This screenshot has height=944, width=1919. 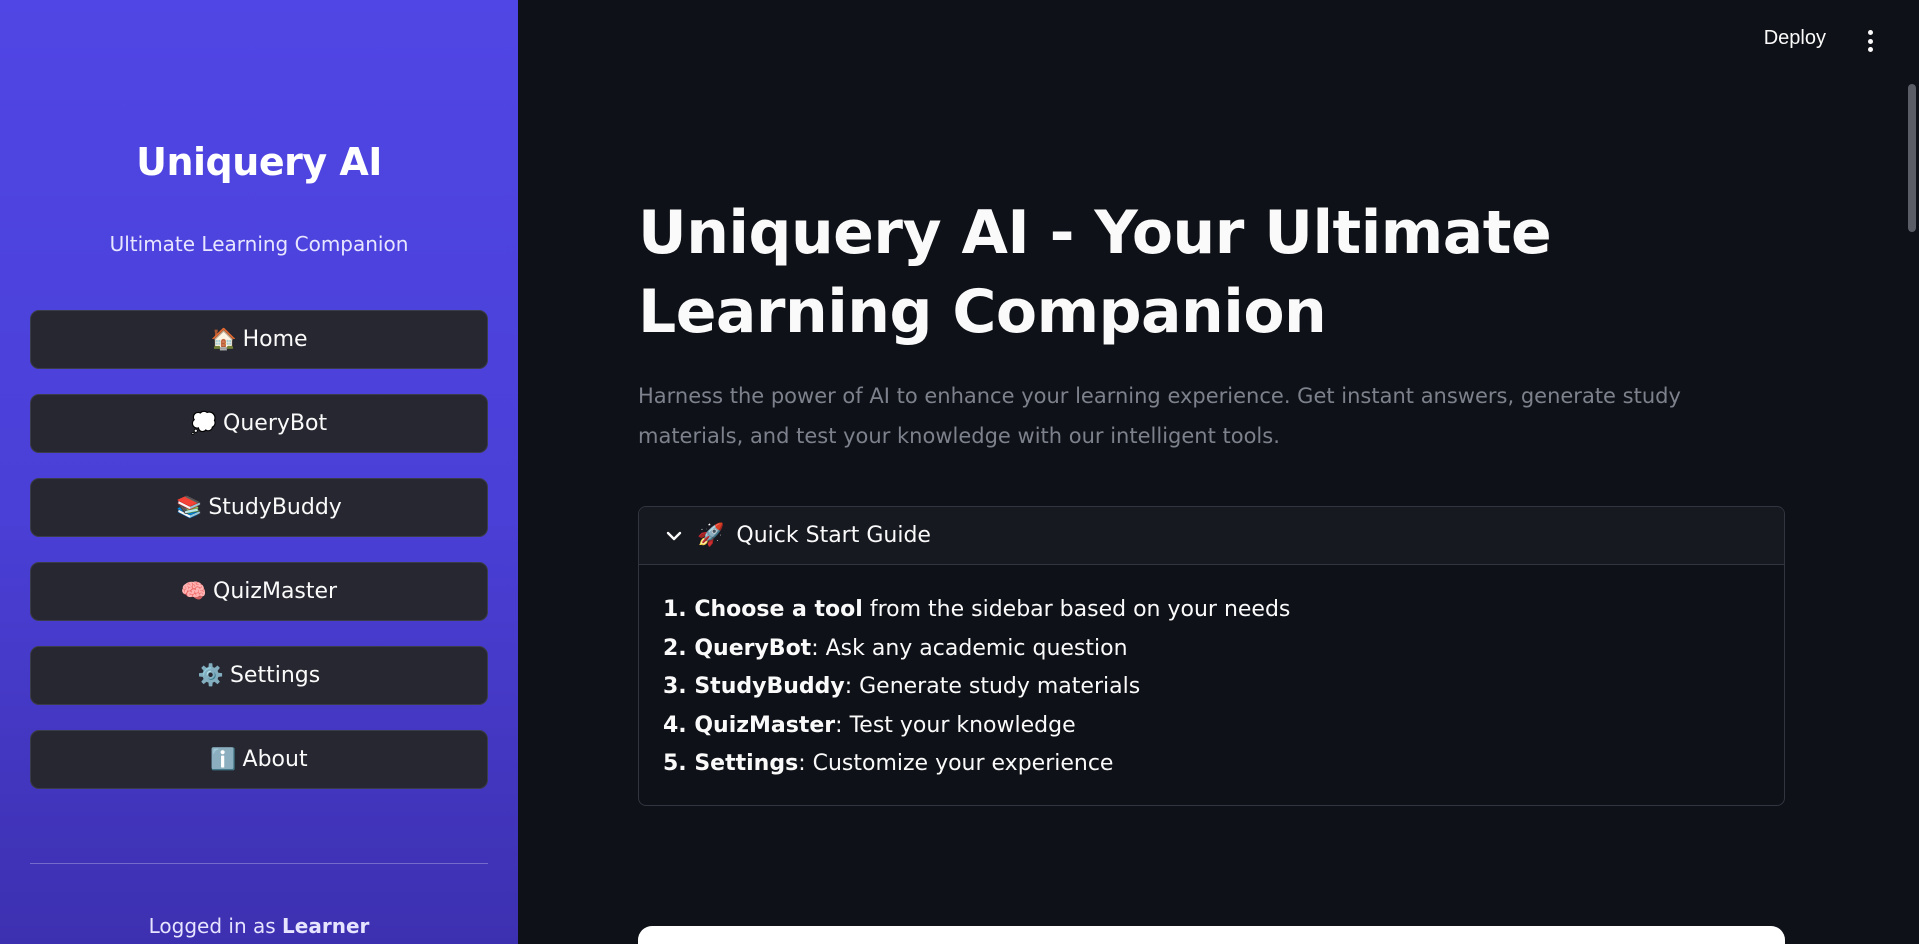 What do you see at coordinates (223, 339) in the screenshot?
I see `house-icon: 🏠` at bounding box center [223, 339].